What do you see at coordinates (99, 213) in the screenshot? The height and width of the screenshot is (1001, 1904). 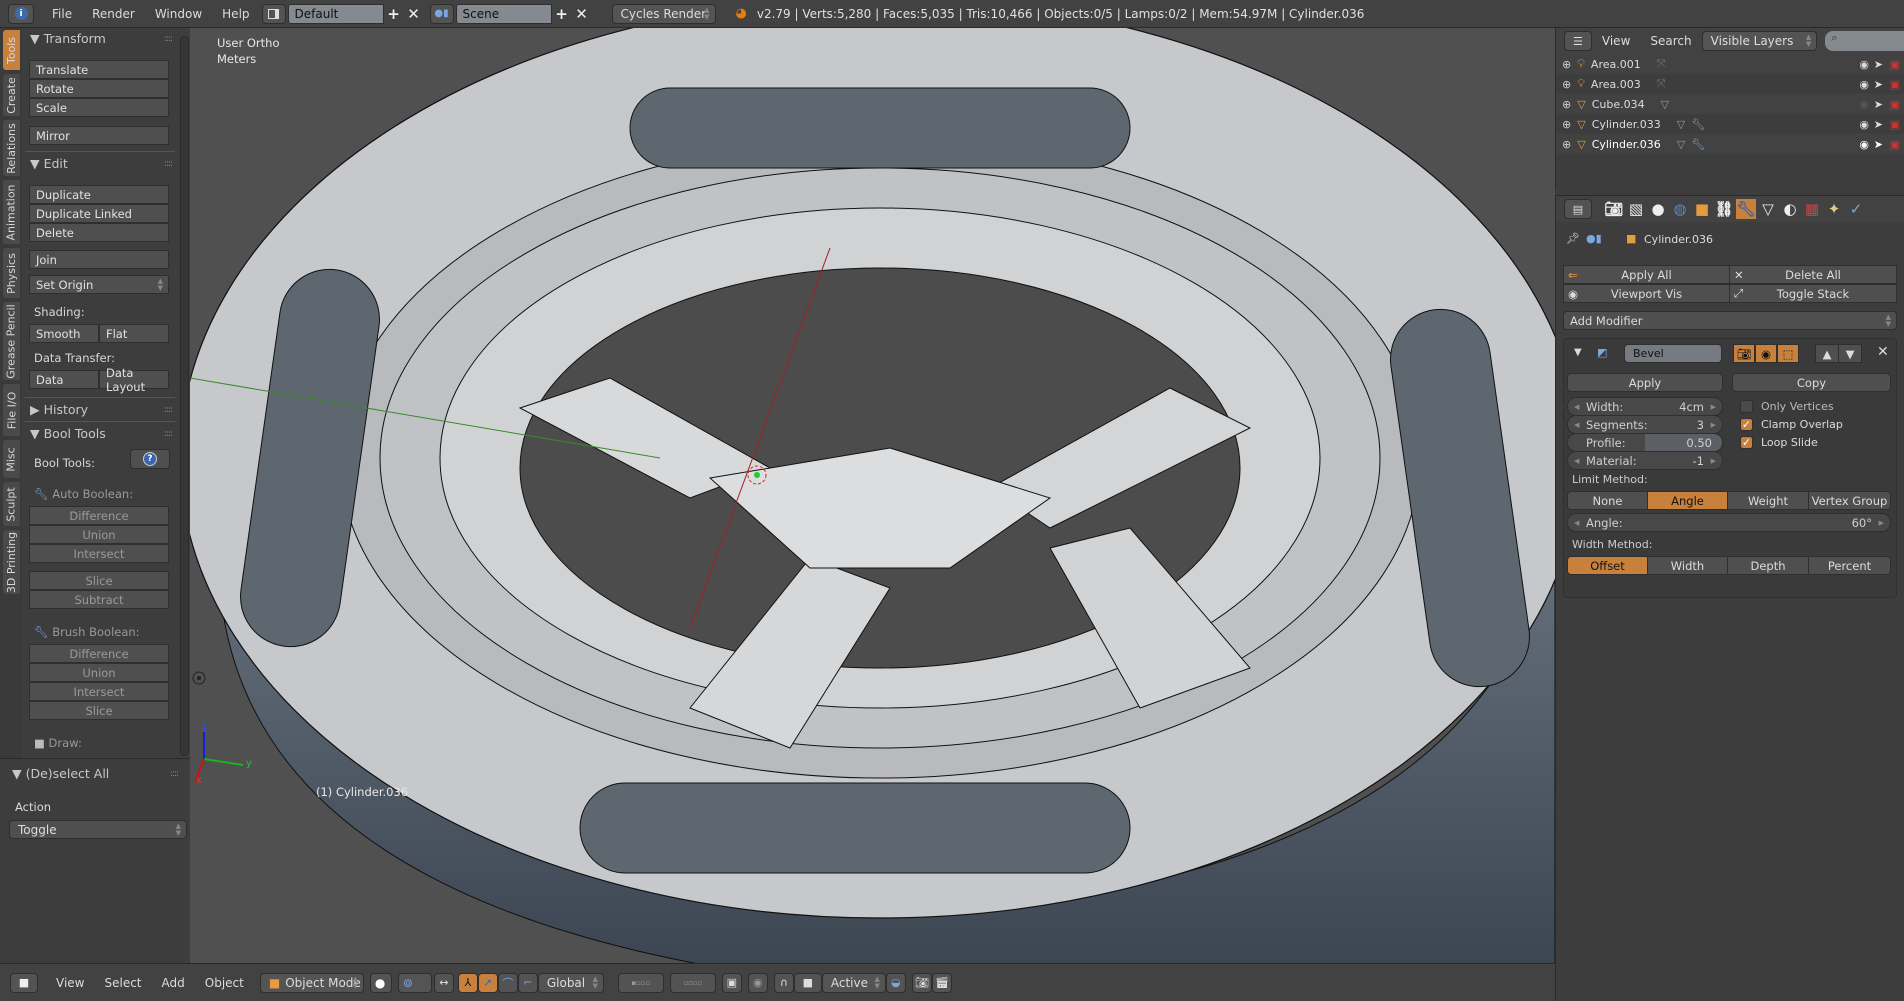 I see `duplicate-linked-button: Duplicate Linked` at bounding box center [99, 213].